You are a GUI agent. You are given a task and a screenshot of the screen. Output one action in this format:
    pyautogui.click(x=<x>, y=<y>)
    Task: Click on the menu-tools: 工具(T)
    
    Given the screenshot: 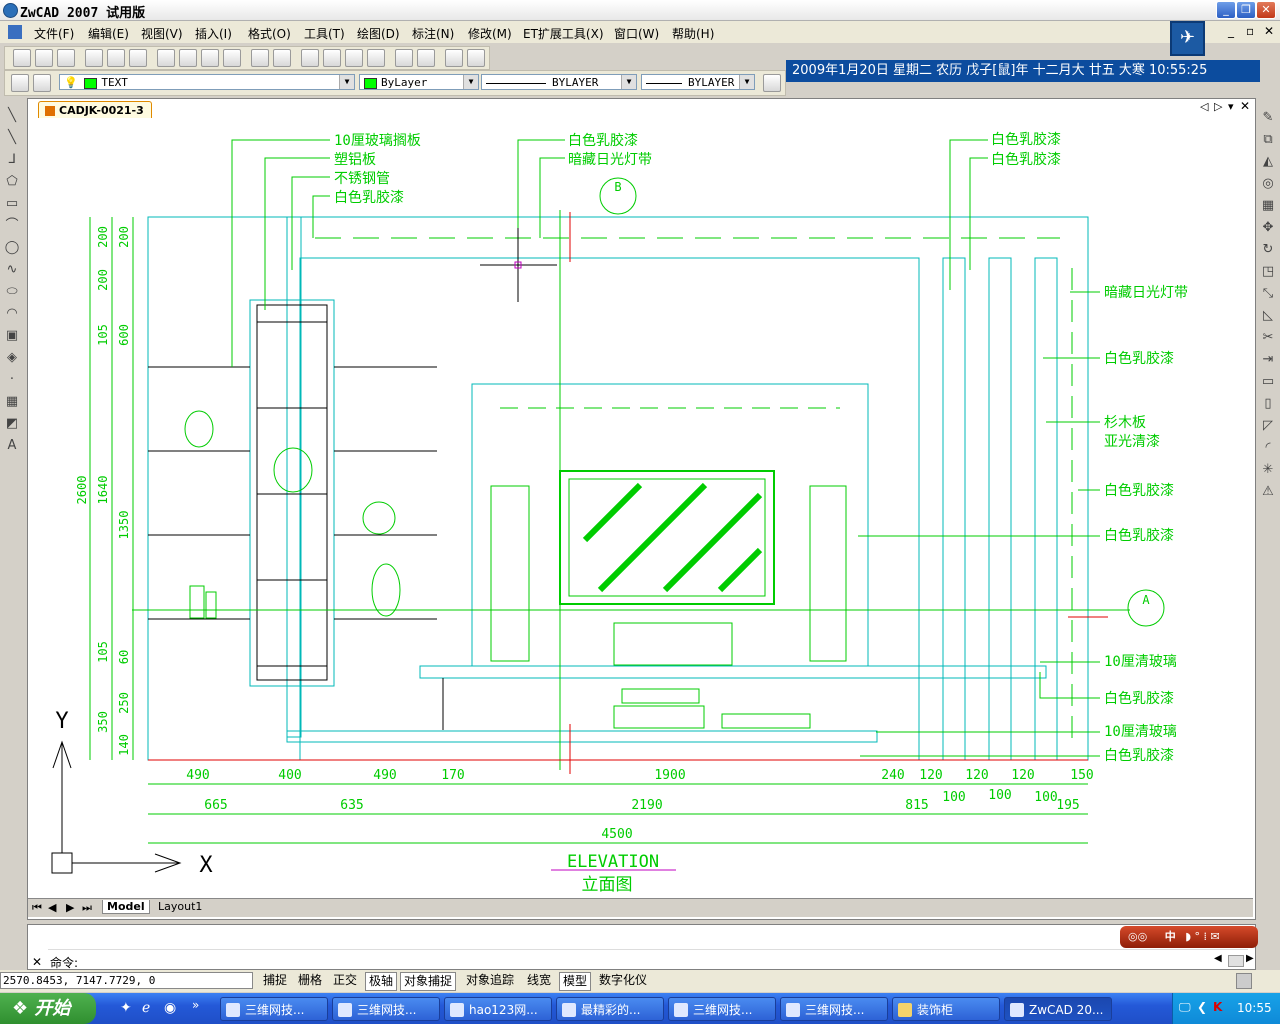 What is the action you would take?
    pyautogui.click(x=324, y=33)
    